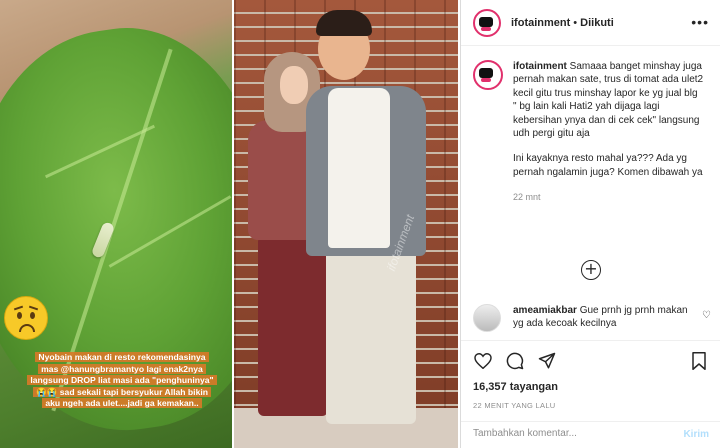  I want to click on share-icon, so click(547, 361).